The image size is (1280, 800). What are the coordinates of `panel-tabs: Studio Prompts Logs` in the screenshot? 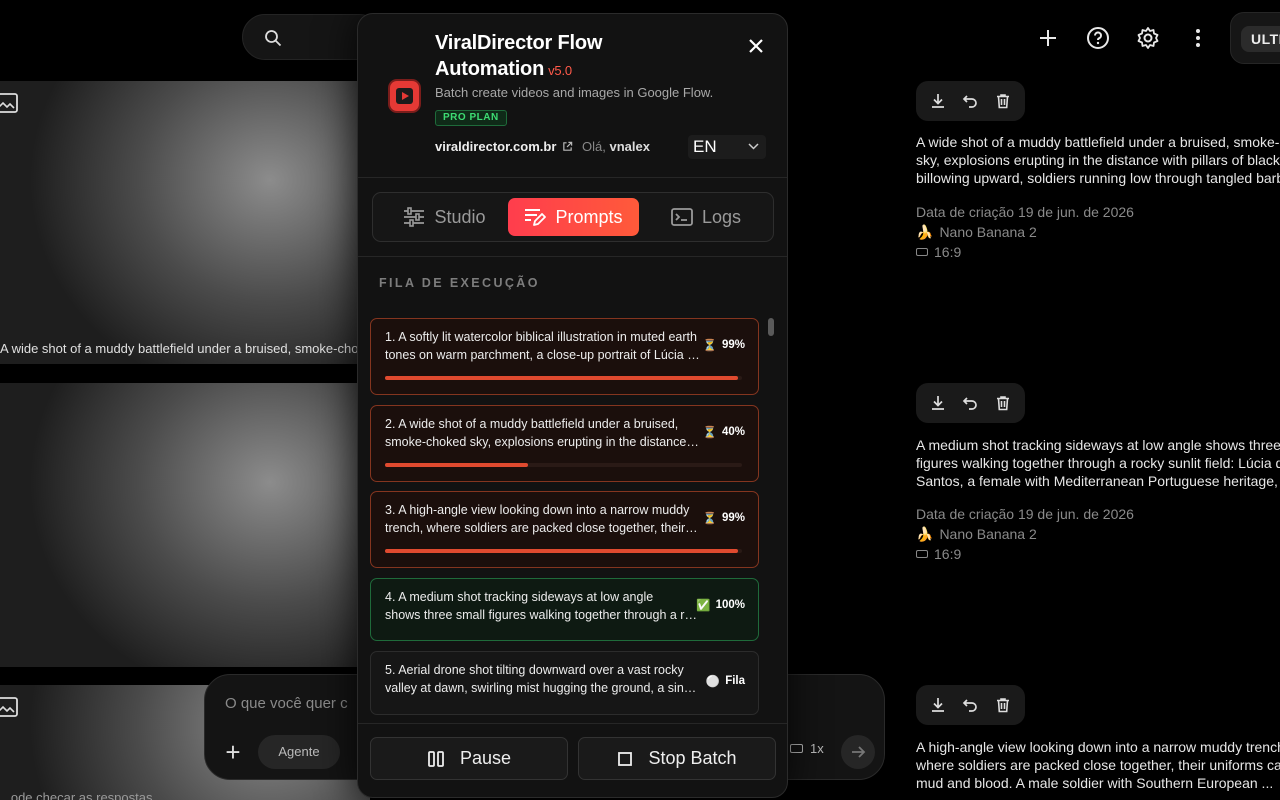 It's located at (573, 217).